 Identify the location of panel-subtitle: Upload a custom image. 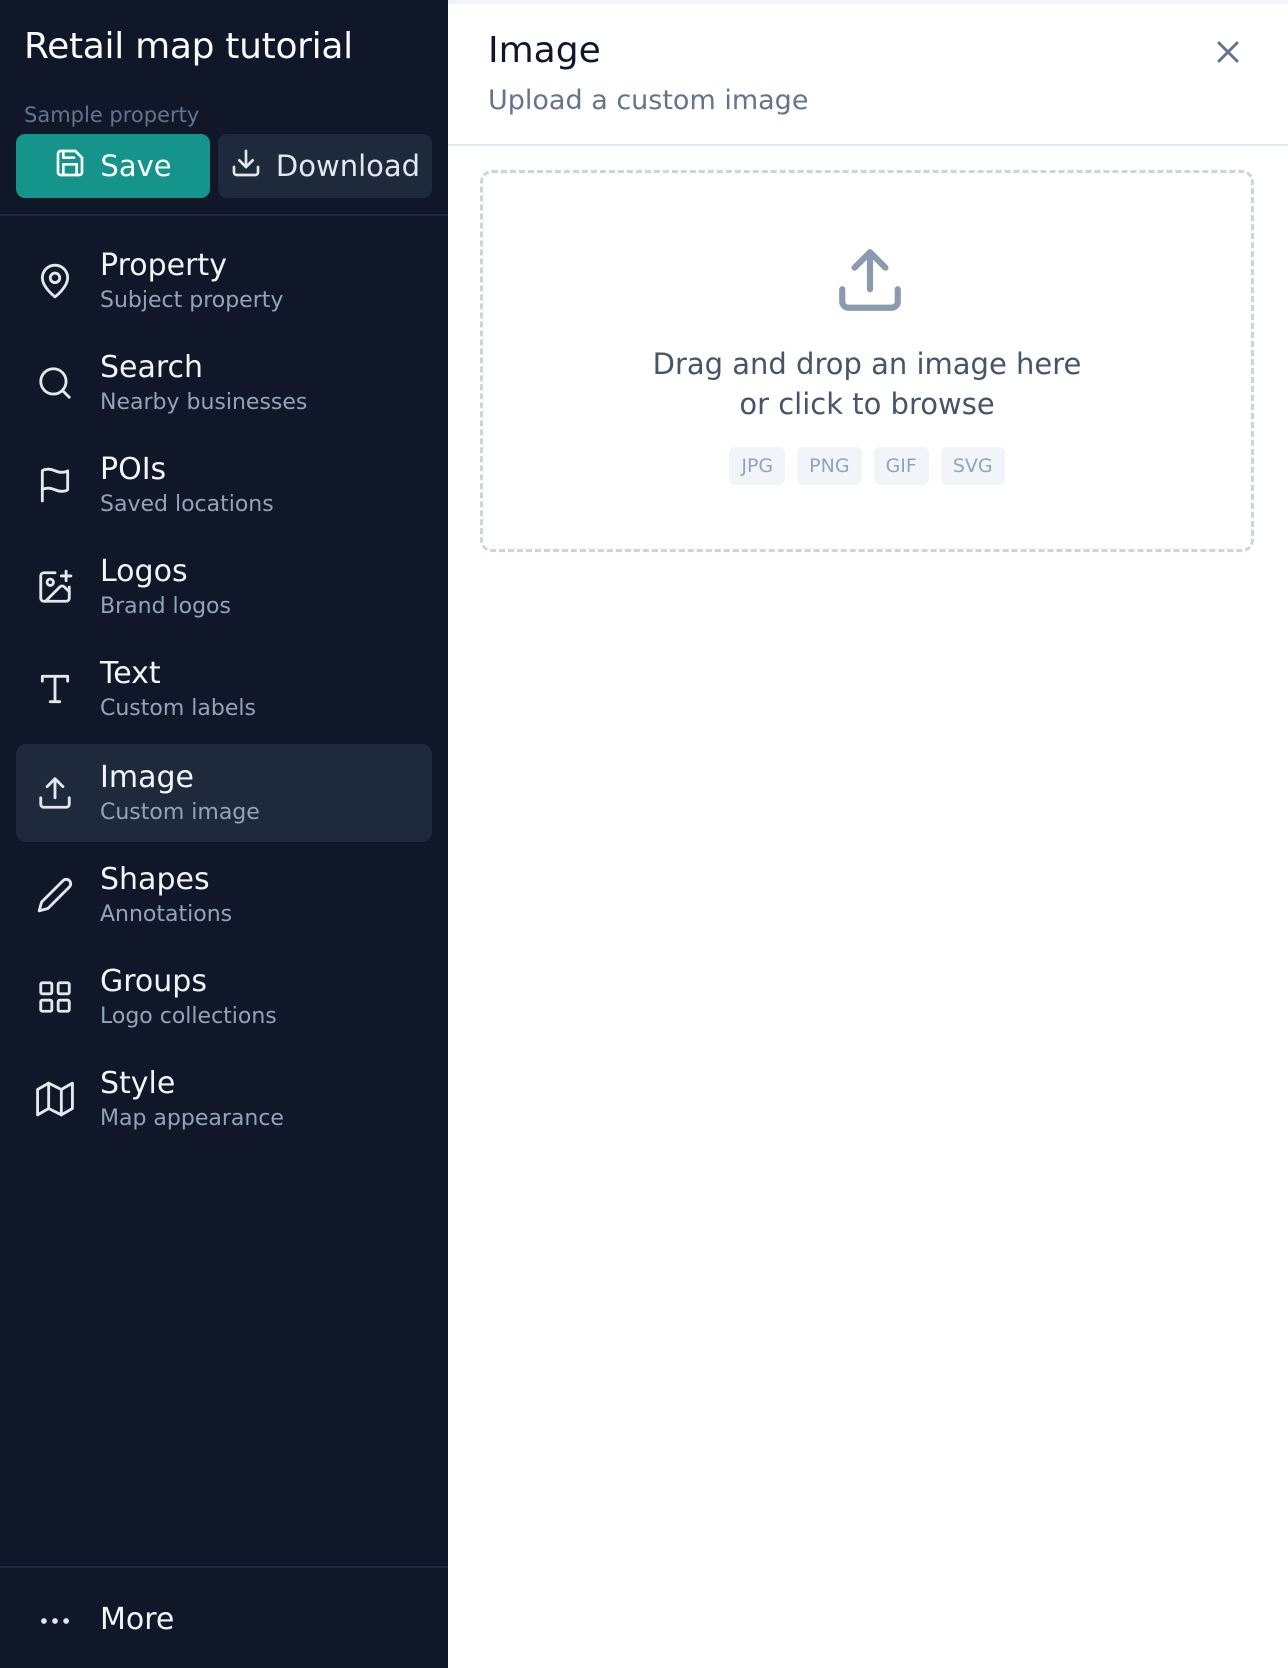
(648, 100).